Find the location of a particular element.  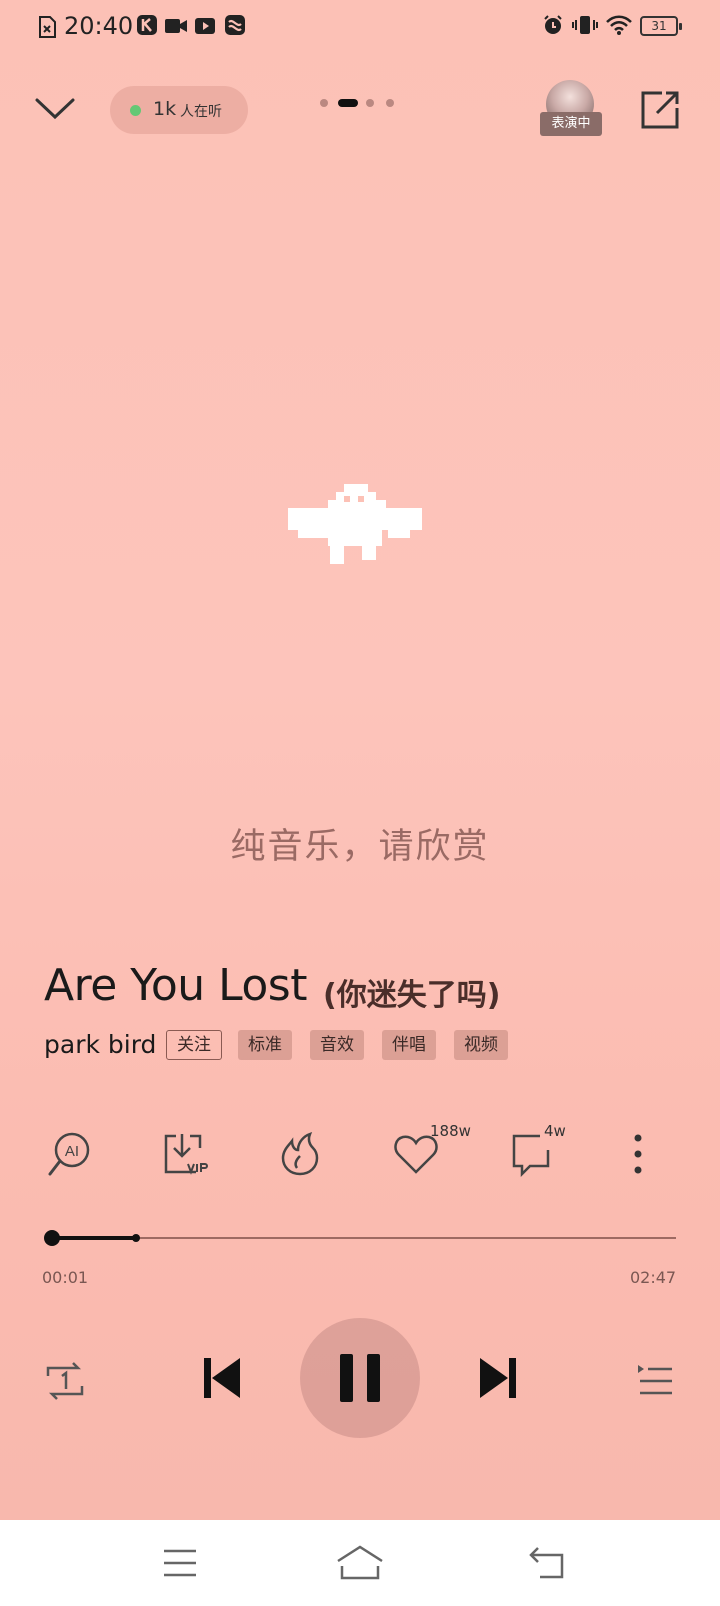

menu-icon is located at coordinates (180, 1563).